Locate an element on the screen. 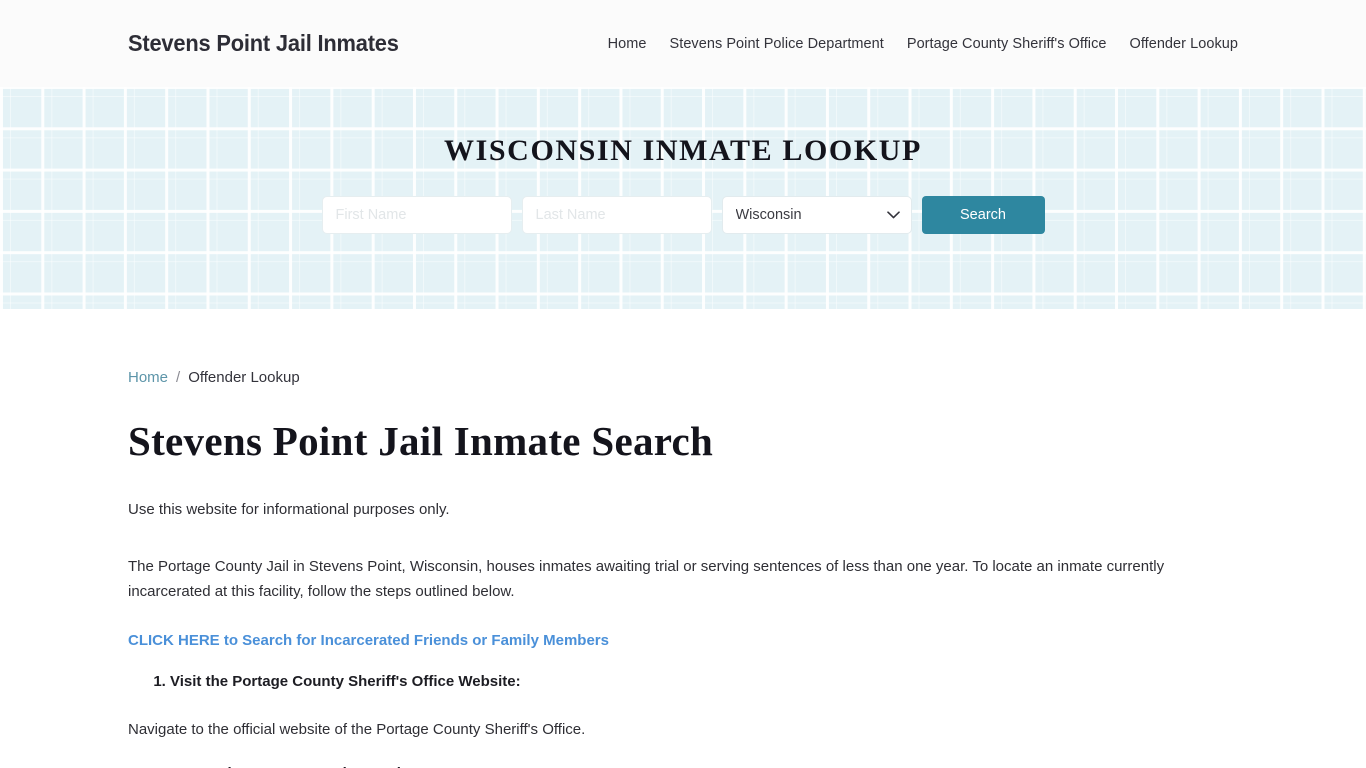 Image resolution: width=1366 pixels, height=768 pixels. steps-list-second: Locate the Inmate Search Function: is located at coordinates (683, 765).